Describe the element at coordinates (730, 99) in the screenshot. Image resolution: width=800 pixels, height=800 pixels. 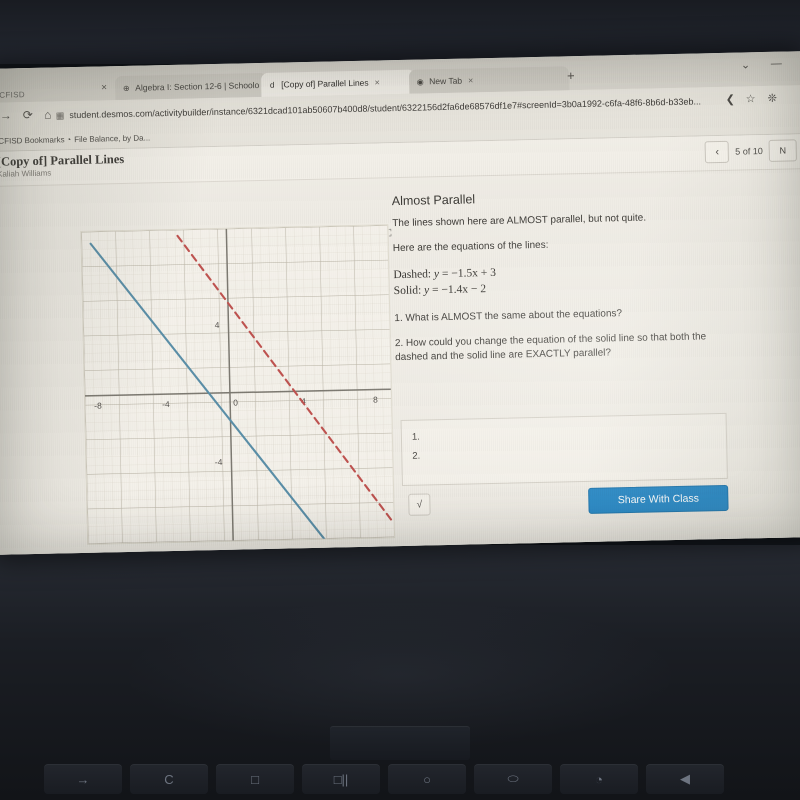
I see `share-icon: ❮` at that location.